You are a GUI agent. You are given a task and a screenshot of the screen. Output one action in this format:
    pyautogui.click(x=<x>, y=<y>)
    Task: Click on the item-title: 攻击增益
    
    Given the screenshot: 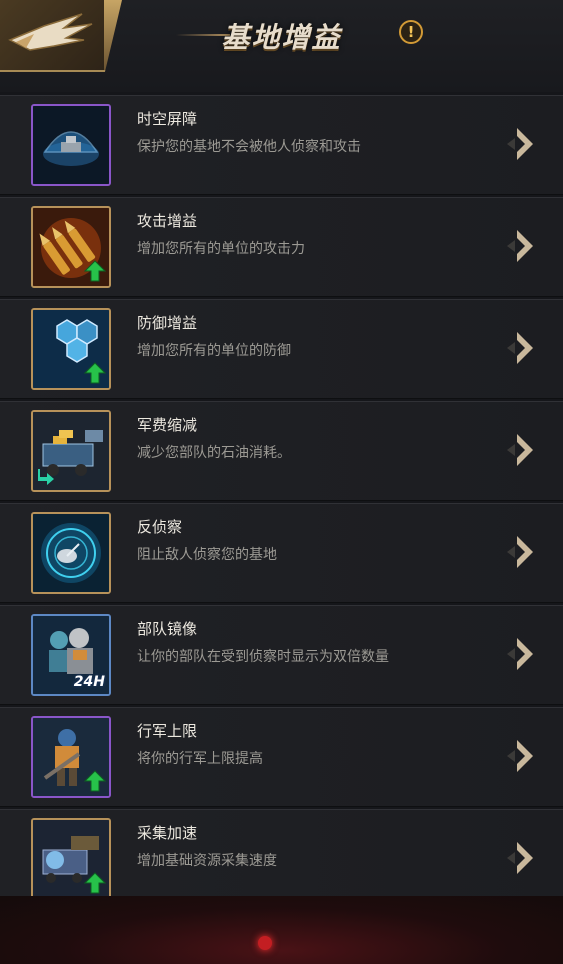 What is the action you would take?
    pyautogui.click(x=167, y=221)
    